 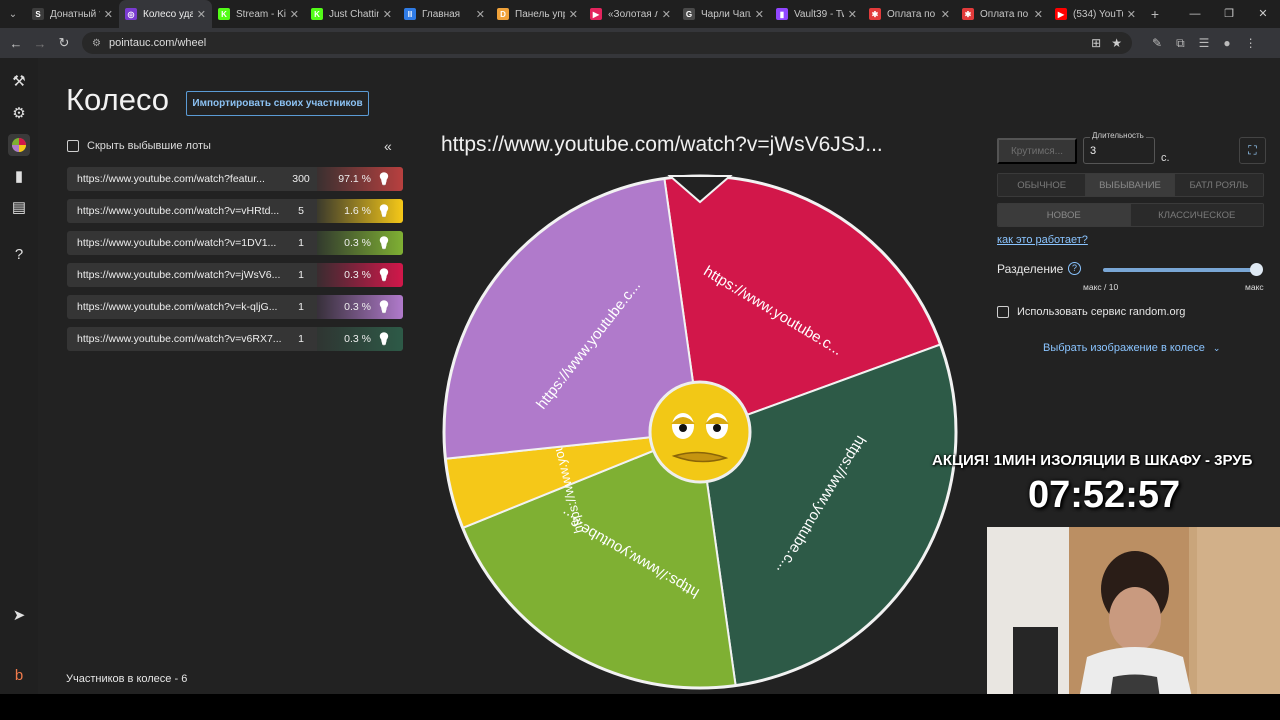 I want to click on tab-label: Stream - Kic, so click(x=261, y=14).